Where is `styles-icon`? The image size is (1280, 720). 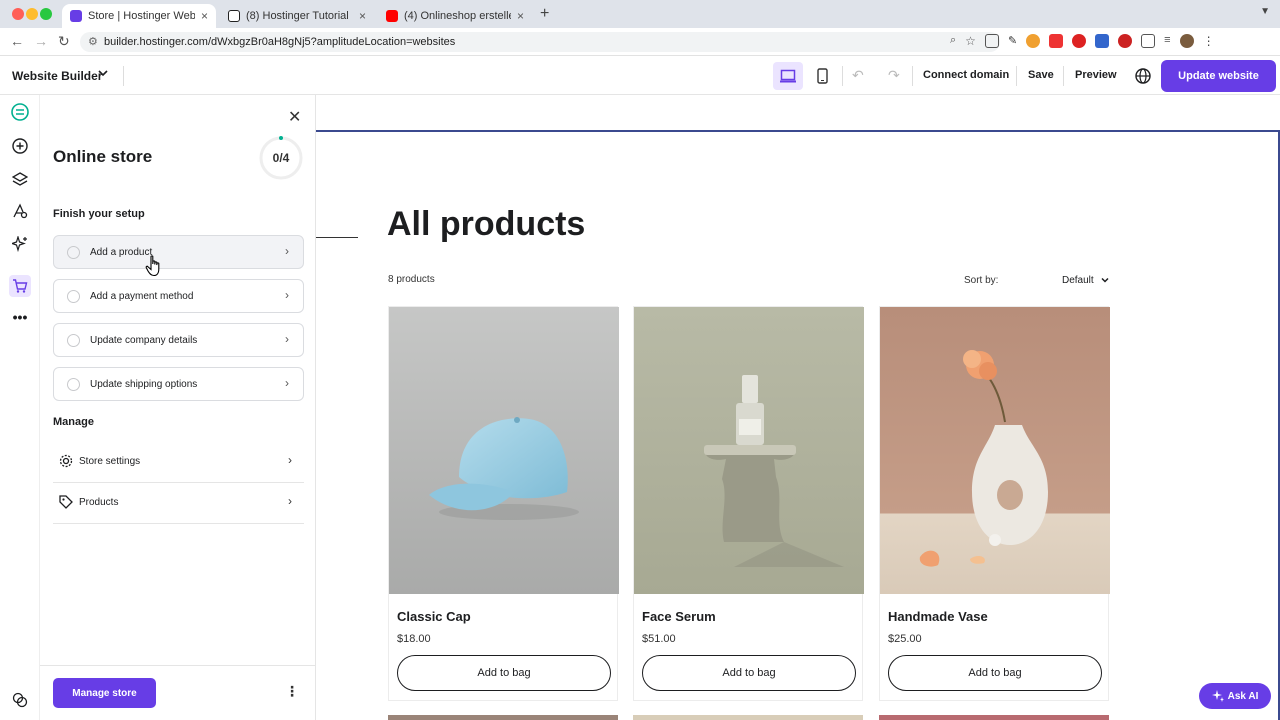
styles-icon is located at coordinates (20, 211).